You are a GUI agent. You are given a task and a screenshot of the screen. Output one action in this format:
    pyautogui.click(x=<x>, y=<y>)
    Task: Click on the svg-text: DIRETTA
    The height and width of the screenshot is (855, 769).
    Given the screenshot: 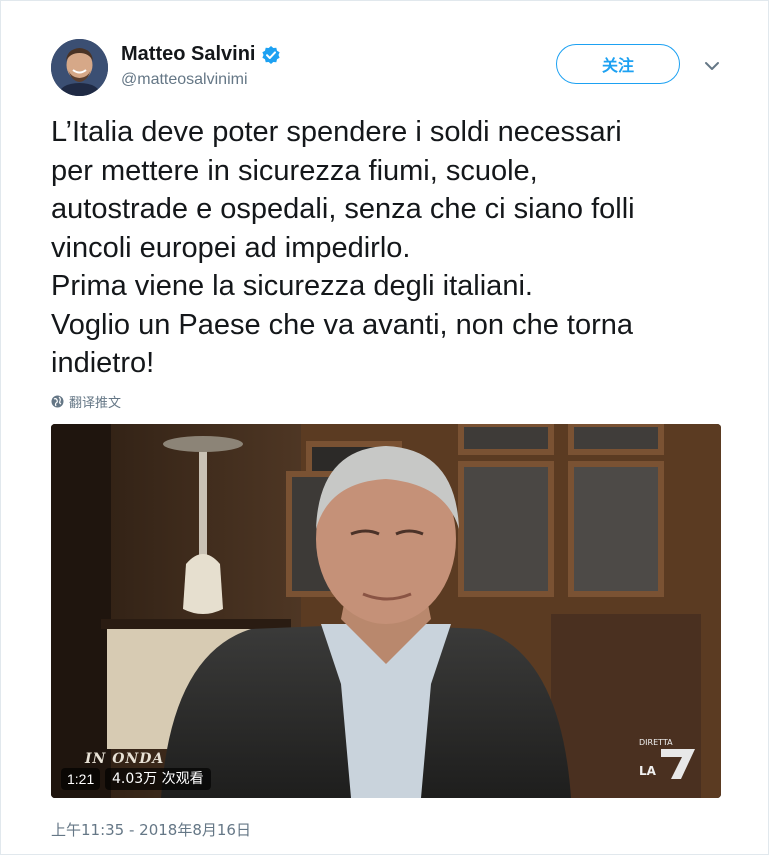 What is the action you would take?
    pyautogui.click(x=656, y=742)
    